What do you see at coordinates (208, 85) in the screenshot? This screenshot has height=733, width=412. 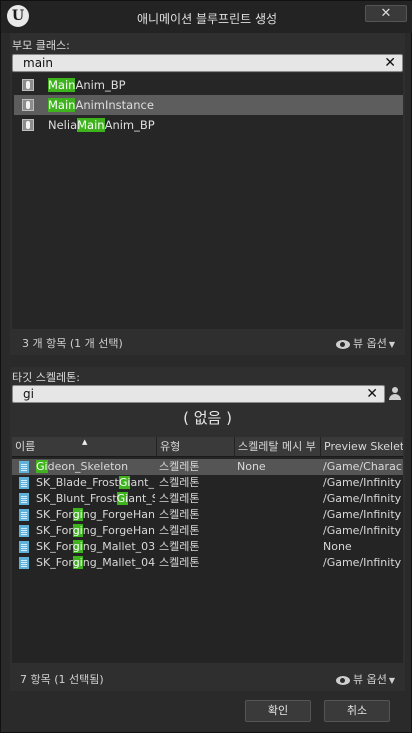 I see `class-list-item: MainAnim_BP` at bounding box center [208, 85].